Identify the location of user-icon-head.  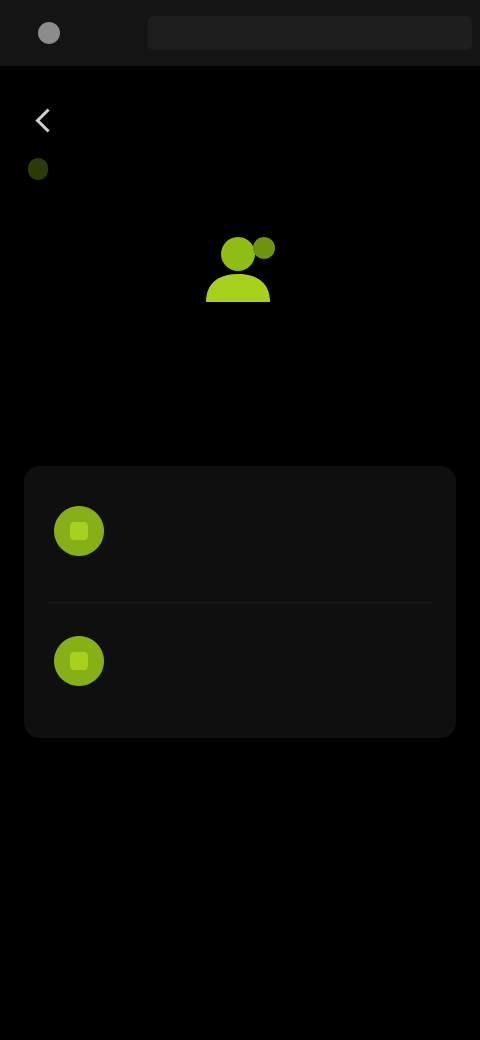
(238, 254).